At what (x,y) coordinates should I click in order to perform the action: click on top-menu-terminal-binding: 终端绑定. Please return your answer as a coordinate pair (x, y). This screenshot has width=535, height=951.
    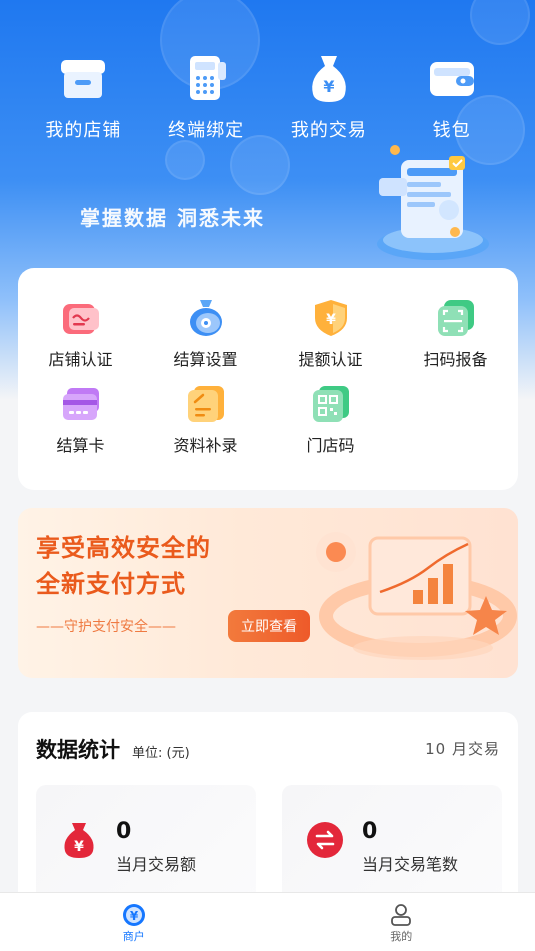
    Looking at the image, I should click on (206, 97).